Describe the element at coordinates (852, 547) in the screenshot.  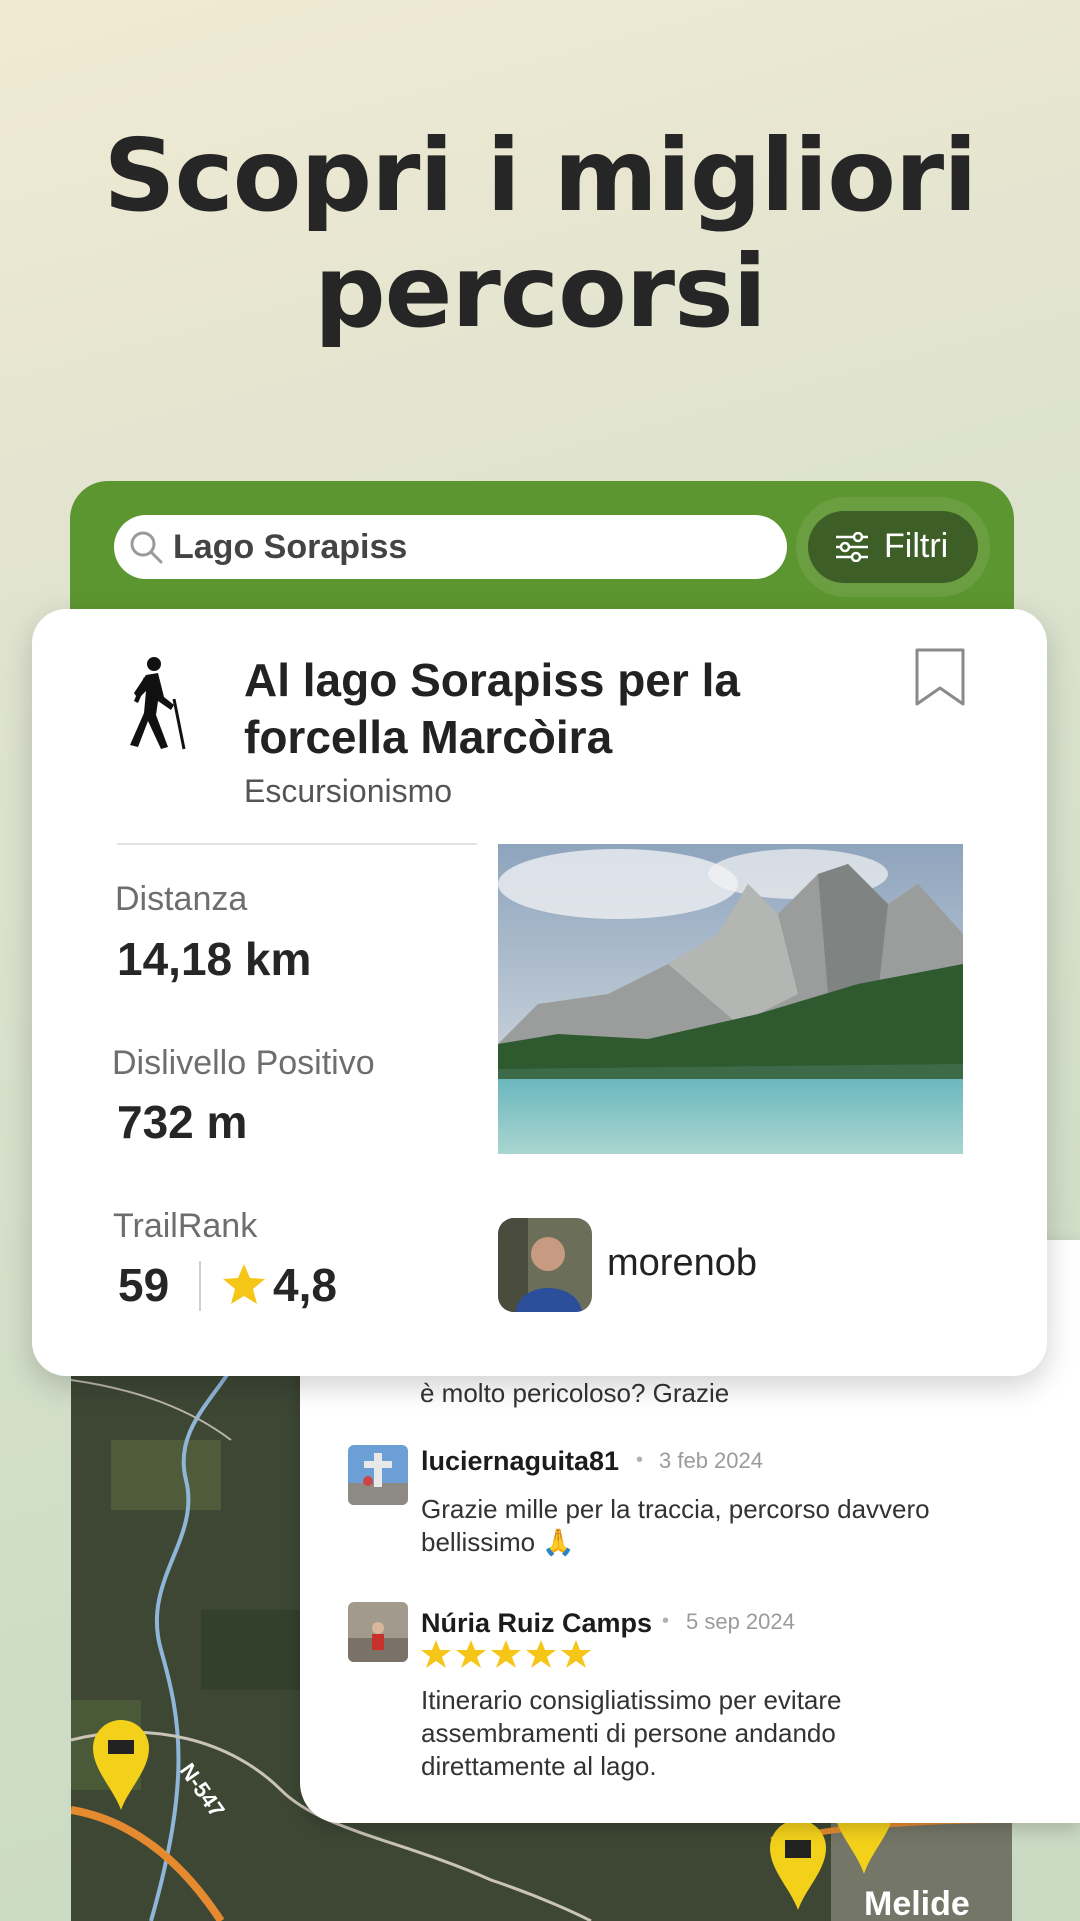
I see `sliders-icon` at that location.